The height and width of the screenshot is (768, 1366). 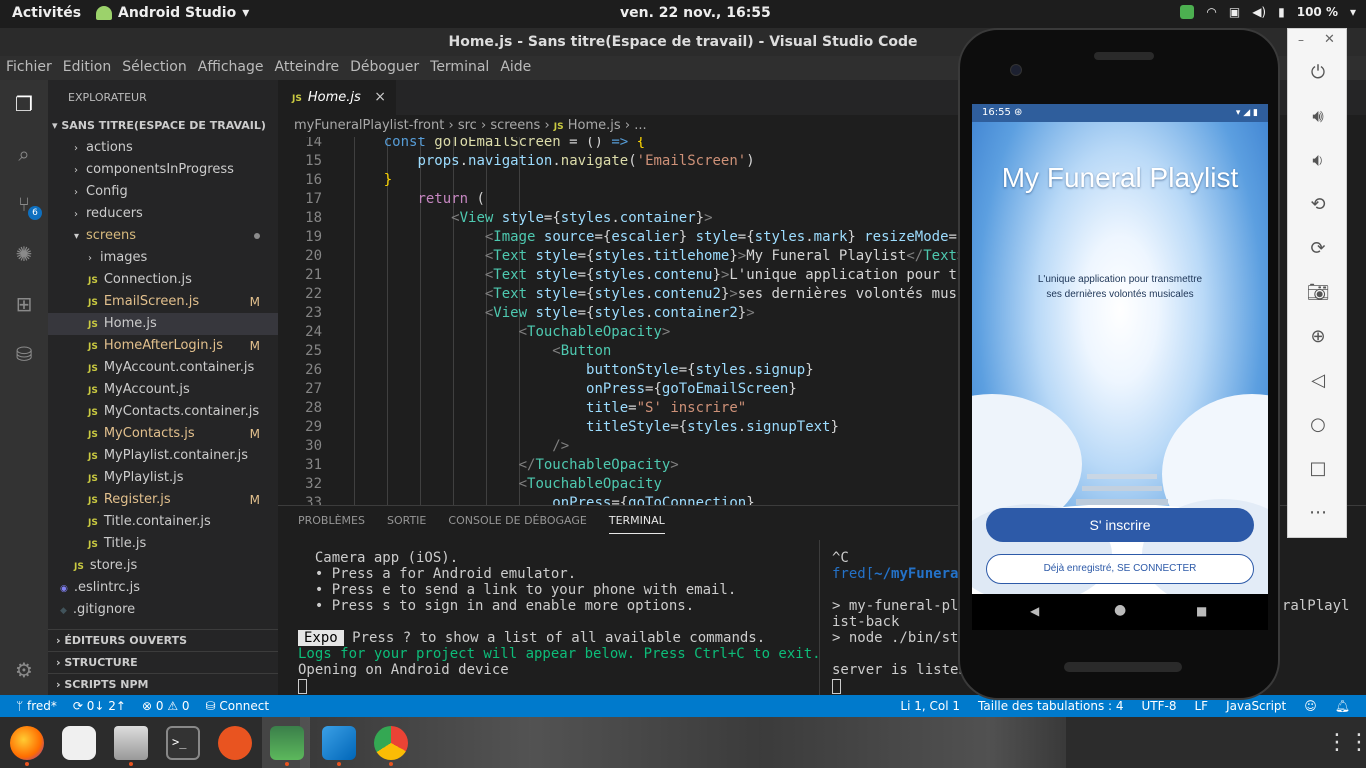 What do you see at coordinates (163, 170) in the screenshot?
I see `tree-folder: › componentsInProgress` at bounding box center [163, 170].